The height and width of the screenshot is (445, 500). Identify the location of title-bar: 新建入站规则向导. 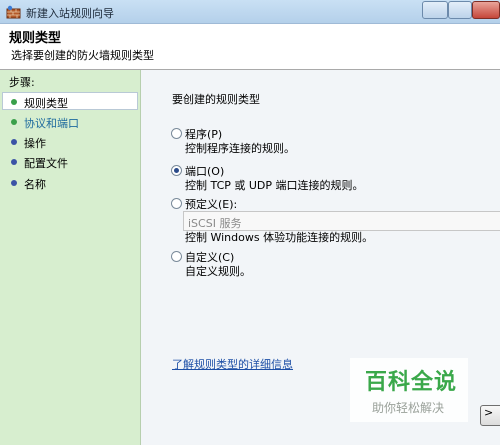
(250, 12).